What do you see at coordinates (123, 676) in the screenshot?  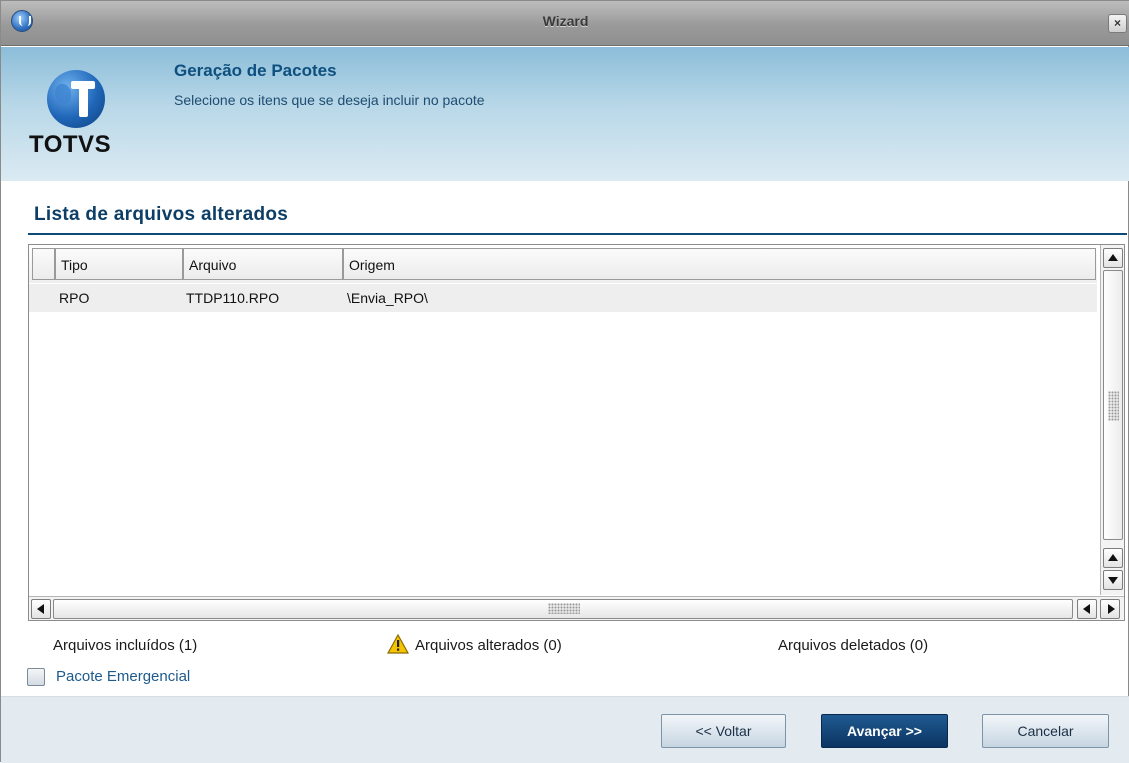 I see `emergency-package-label: Pacote Emergencial` at bounding box center [123, 676].